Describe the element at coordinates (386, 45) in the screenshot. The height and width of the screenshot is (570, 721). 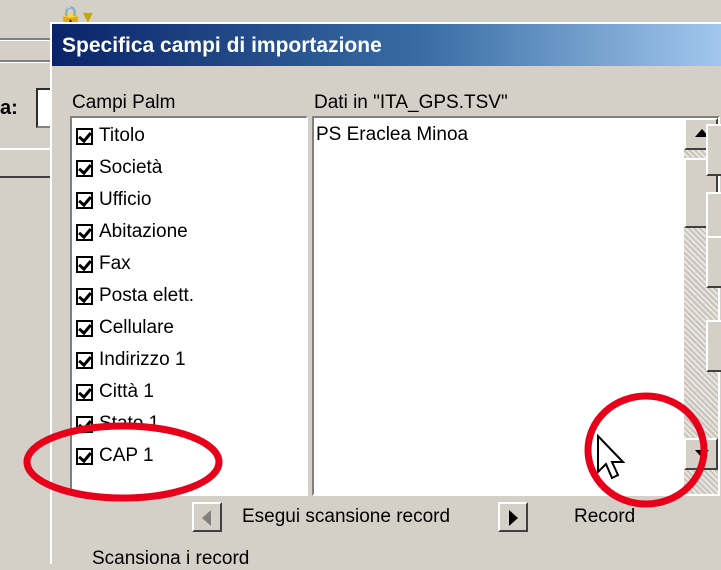
I see `dialog-titlebar: Specifica campi di importazione` at that location.